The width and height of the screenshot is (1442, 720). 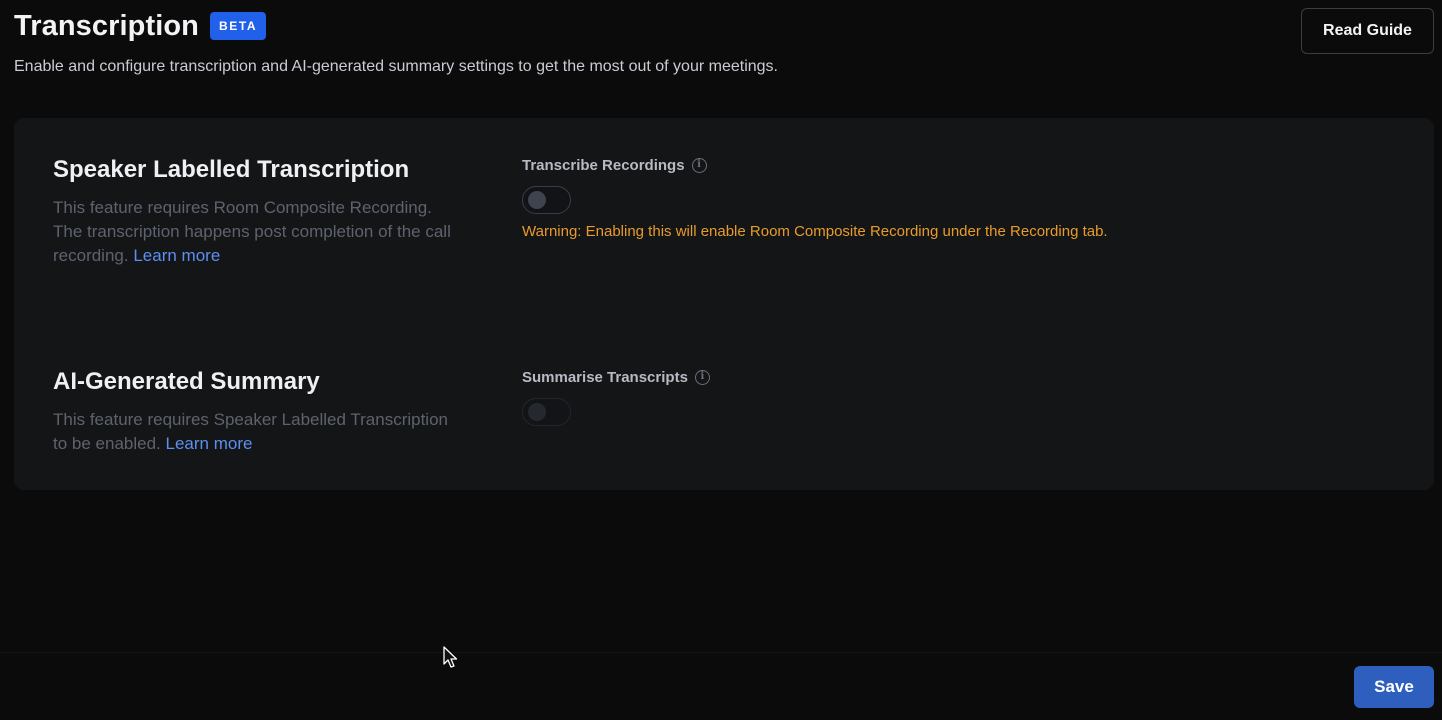 What do you see at coordinates (603, 165) in the screenshot?
I see `field-label-text: Transcribe Recordings` at bounding box center [603, 165].